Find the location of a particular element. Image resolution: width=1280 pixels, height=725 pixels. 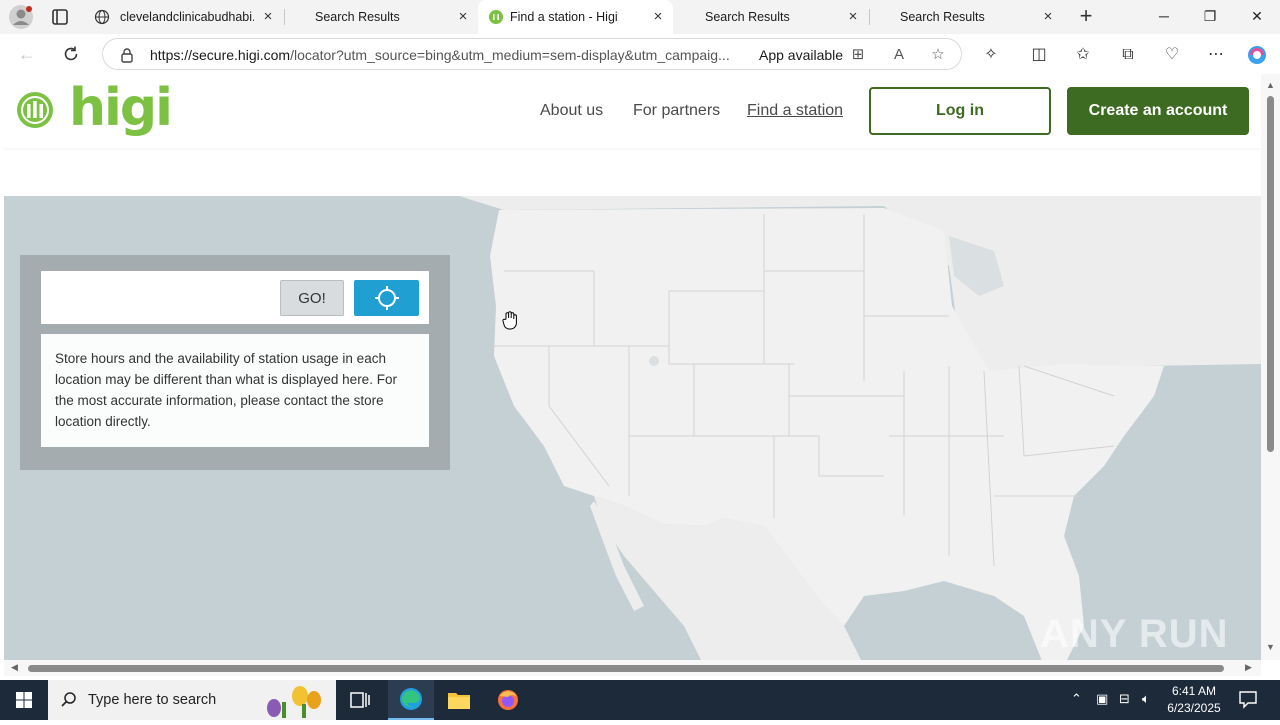

nav-for-partners: For partners is located at coordinates (676, 111).